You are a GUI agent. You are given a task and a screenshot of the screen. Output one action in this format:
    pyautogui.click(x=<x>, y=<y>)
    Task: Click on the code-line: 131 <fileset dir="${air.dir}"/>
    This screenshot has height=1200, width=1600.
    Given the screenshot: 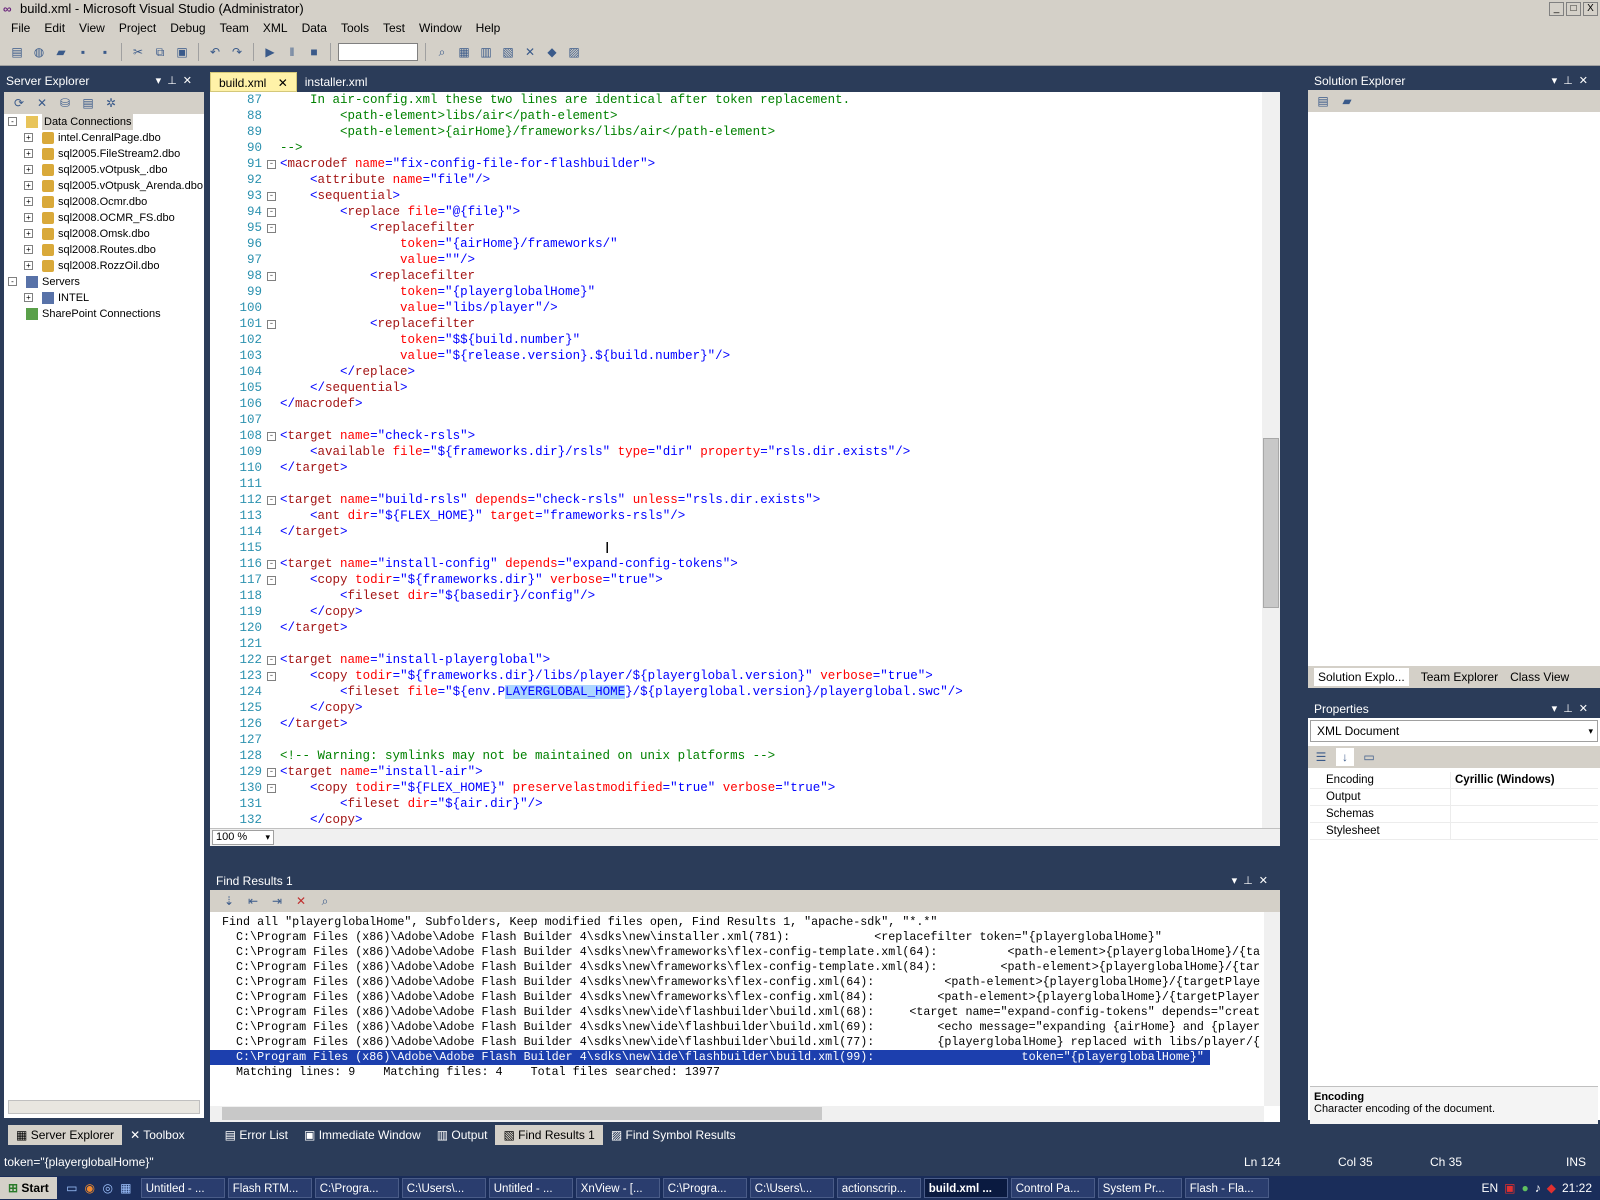 What is the action you would take?
    pyautogui.click(x=735, y=804)
    